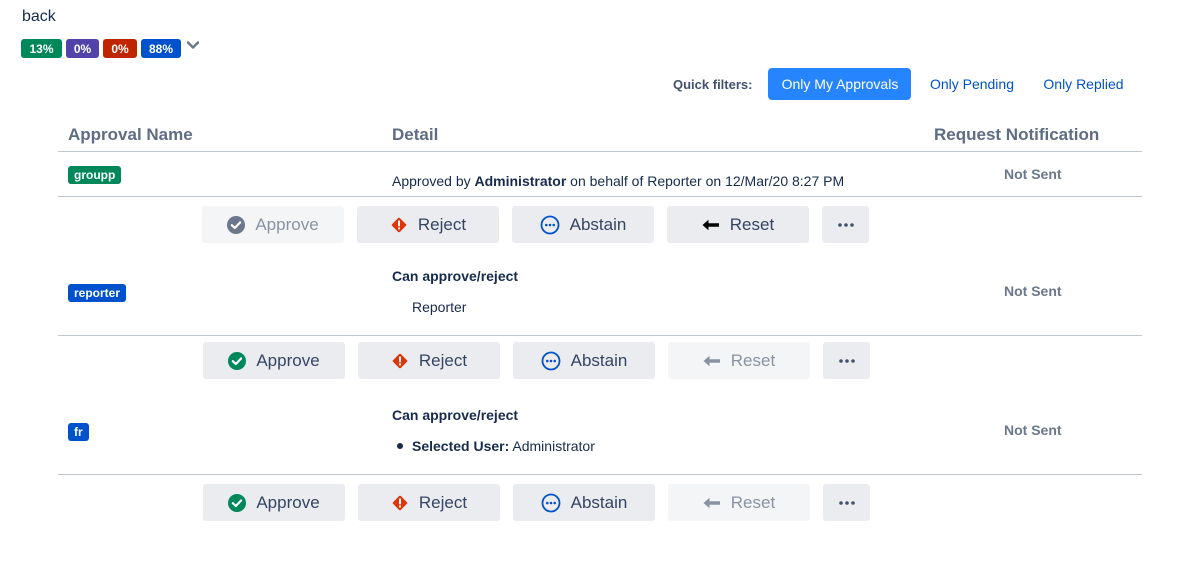  Describe the element at coordinates (400, 446) in the screenshot. I see `bullet-dot` at that location.